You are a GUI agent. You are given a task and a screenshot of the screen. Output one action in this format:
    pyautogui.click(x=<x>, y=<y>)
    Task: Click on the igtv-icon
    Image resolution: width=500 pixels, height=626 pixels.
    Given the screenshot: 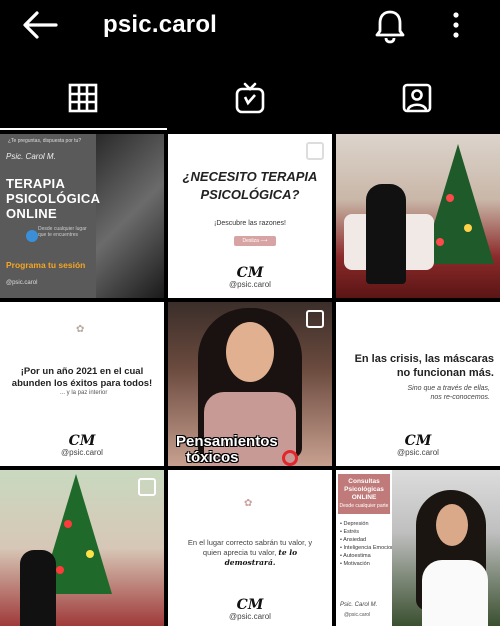 What is the action you would take?
    pyautogui.click(x=250, y=98)
    